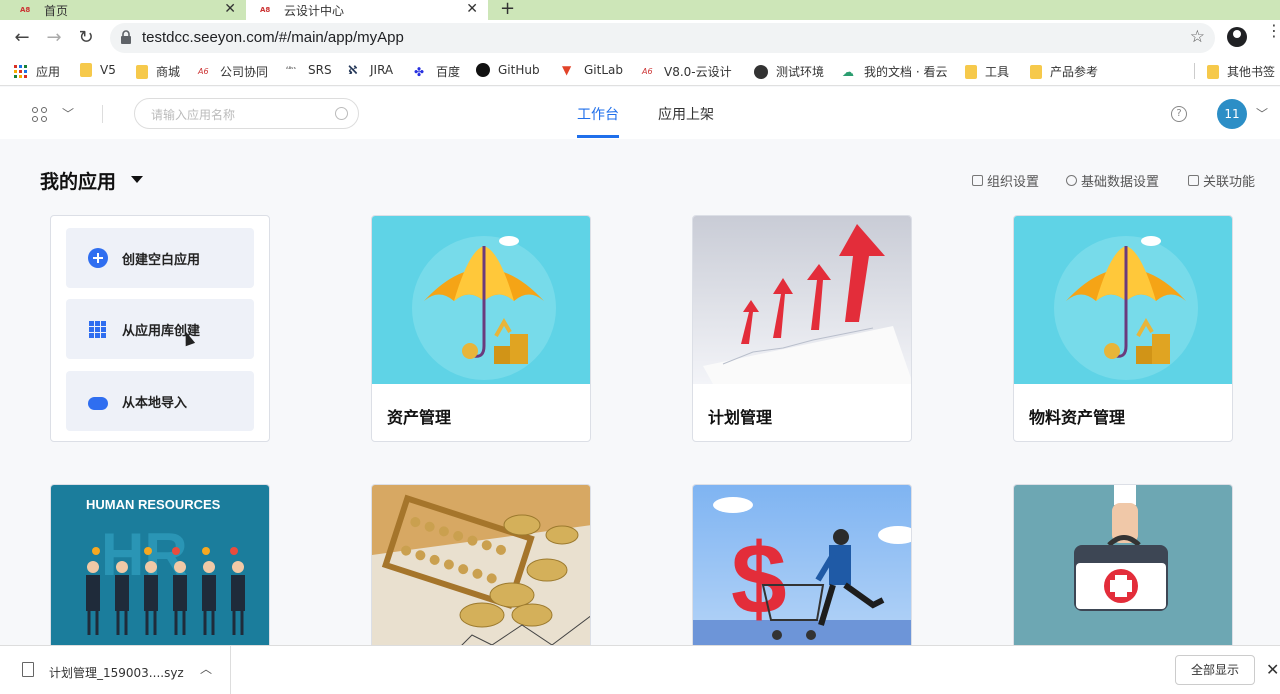 This screenshot has width=1280, height=694. I want to click on red-arrows-chart-image, so click(802, 300).